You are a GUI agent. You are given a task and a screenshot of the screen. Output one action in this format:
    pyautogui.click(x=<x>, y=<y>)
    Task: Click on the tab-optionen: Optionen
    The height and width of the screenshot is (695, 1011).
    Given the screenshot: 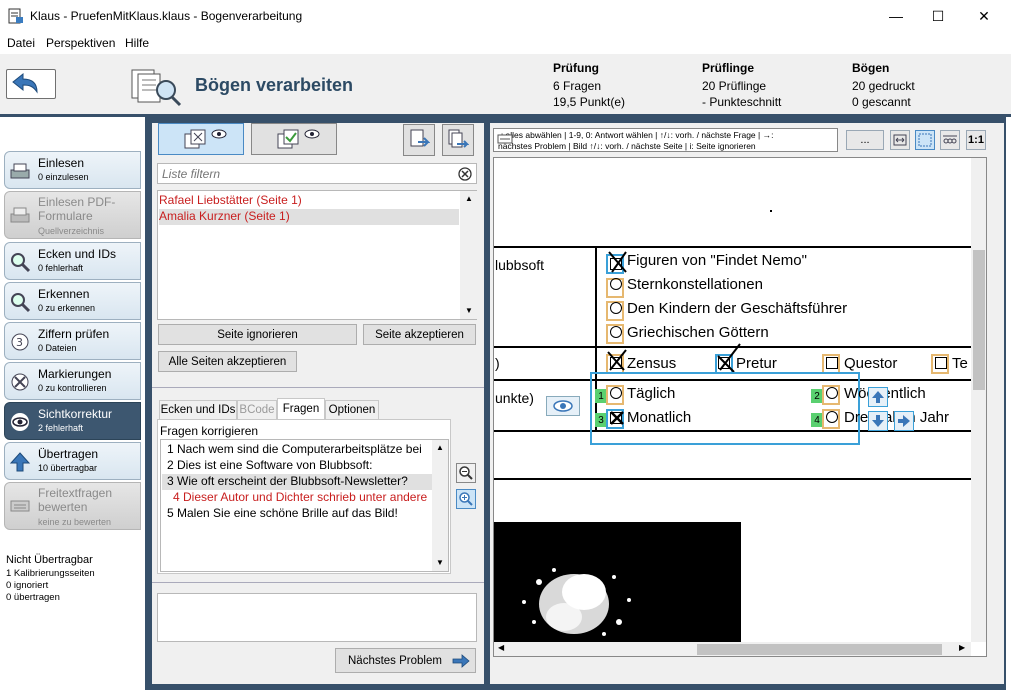 What is the action you would take?
    pyautogui.click(x=352, y=410)
    